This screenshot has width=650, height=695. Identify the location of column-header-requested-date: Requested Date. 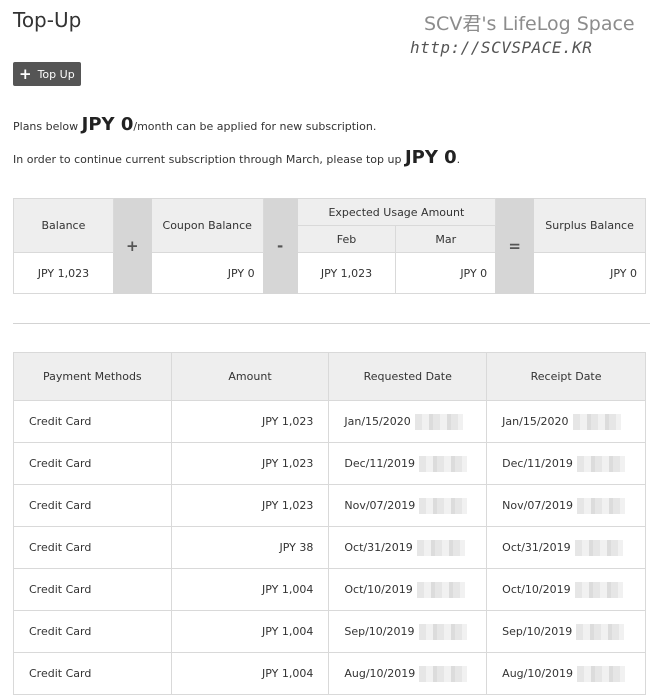
(408, 376).